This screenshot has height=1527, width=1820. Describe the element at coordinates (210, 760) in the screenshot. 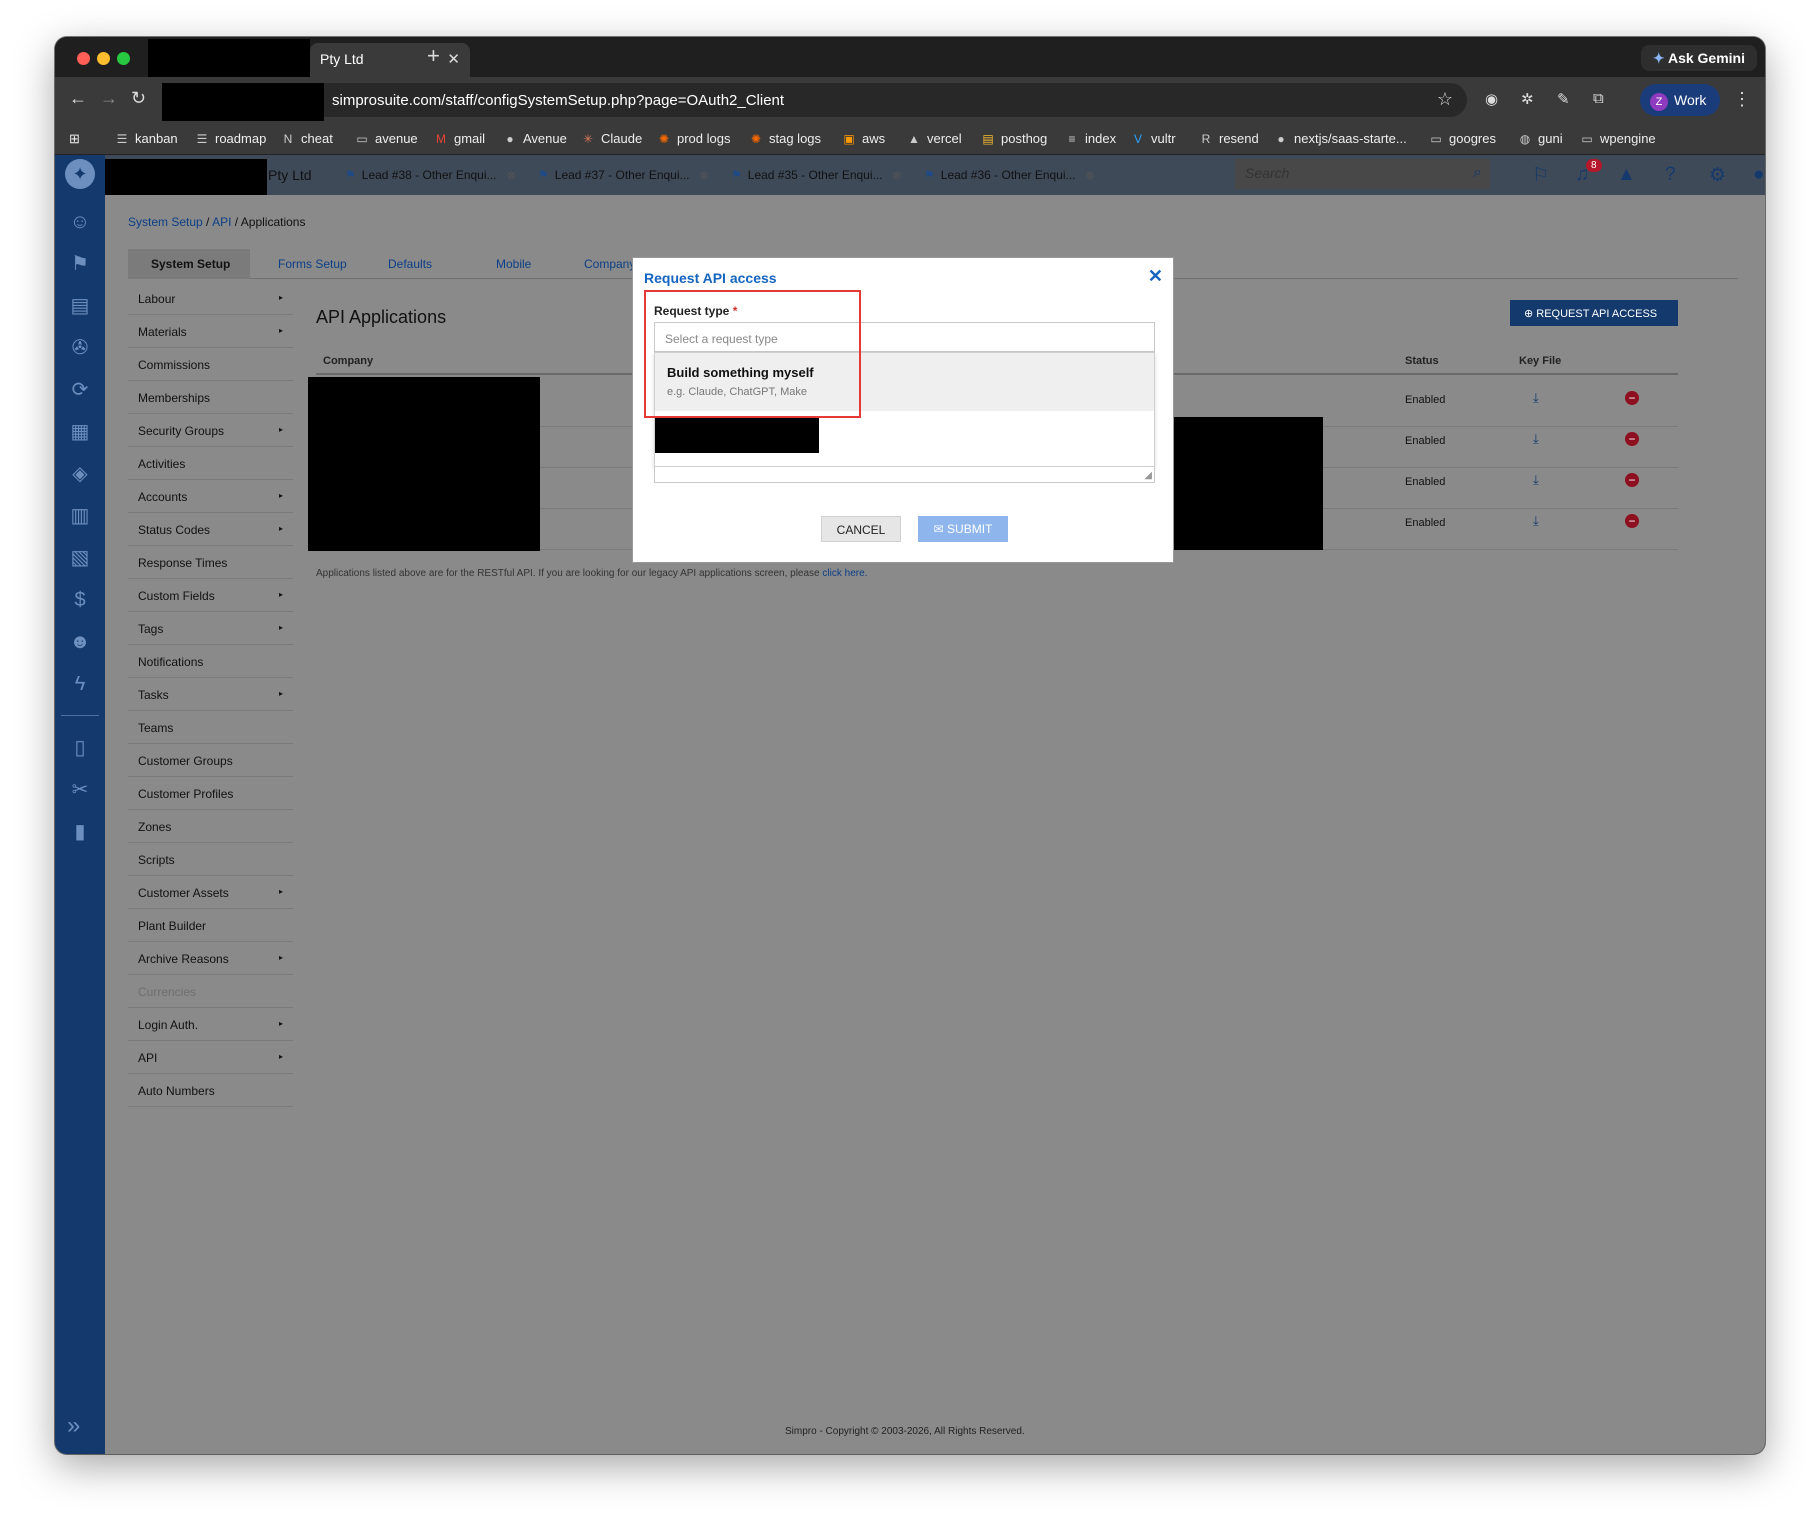

I see `menu-item: Customer Groups` at that location.